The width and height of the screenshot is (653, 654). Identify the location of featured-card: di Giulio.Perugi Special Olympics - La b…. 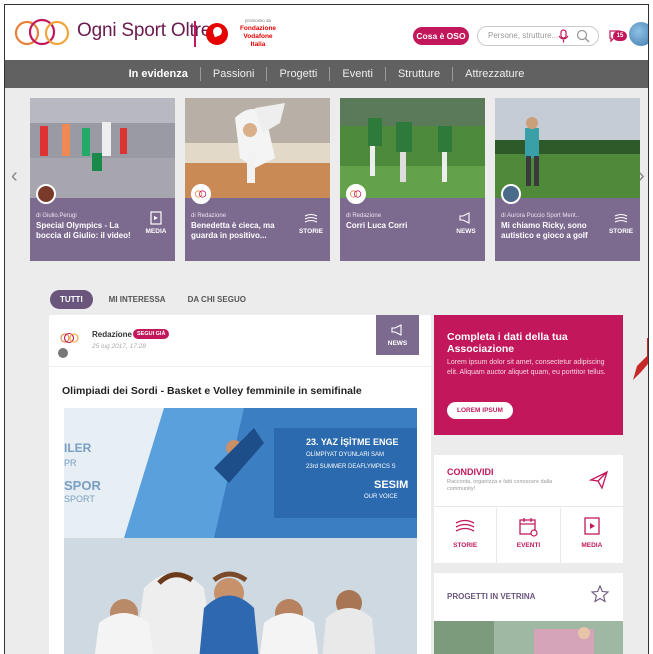
(102, 179).